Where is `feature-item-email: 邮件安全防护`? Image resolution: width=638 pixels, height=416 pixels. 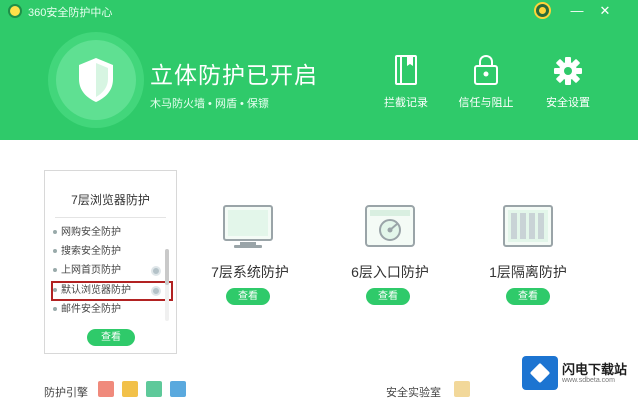 feature-item-email: 邮件安全防护 is located at coordinates (112, 310).